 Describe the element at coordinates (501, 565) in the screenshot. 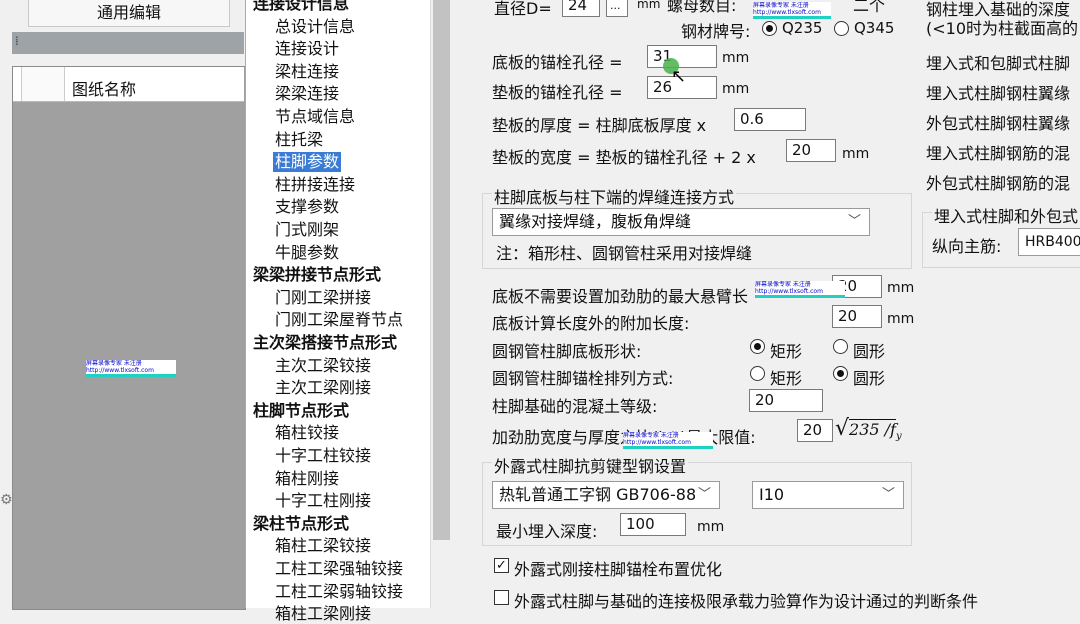

I see `checkbox-bolt-optimize: ✓` at that location.